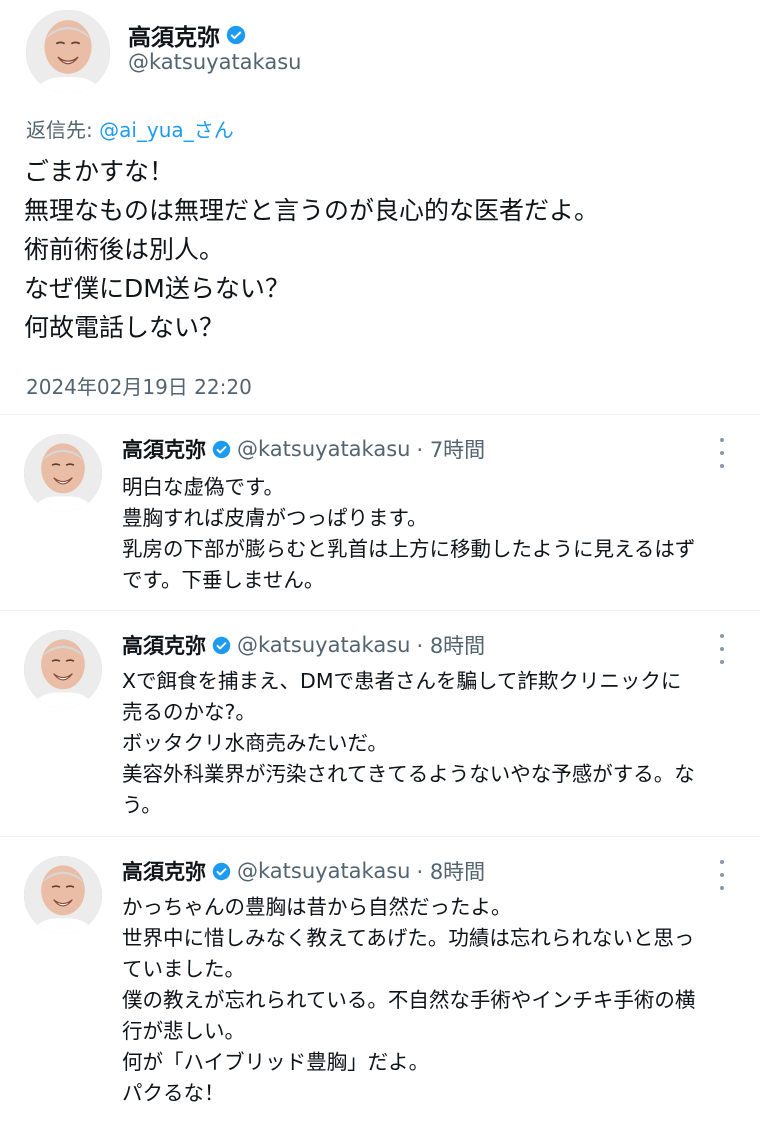  What do you see at coordinates (157, 288) in the screenshot?
I see `tweet-line: なぜ僕にDM送らない？` at bounding box center [157, 288].